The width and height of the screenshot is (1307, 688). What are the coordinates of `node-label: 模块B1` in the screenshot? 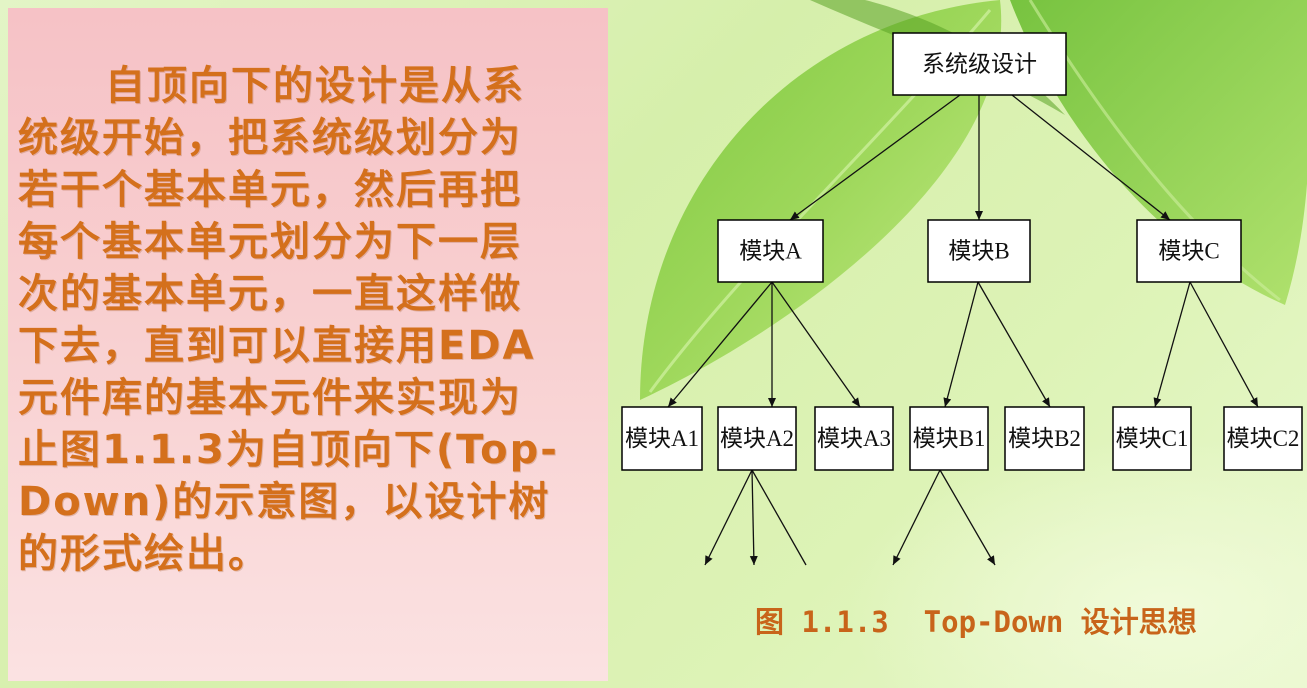 It's located at (949, 438).